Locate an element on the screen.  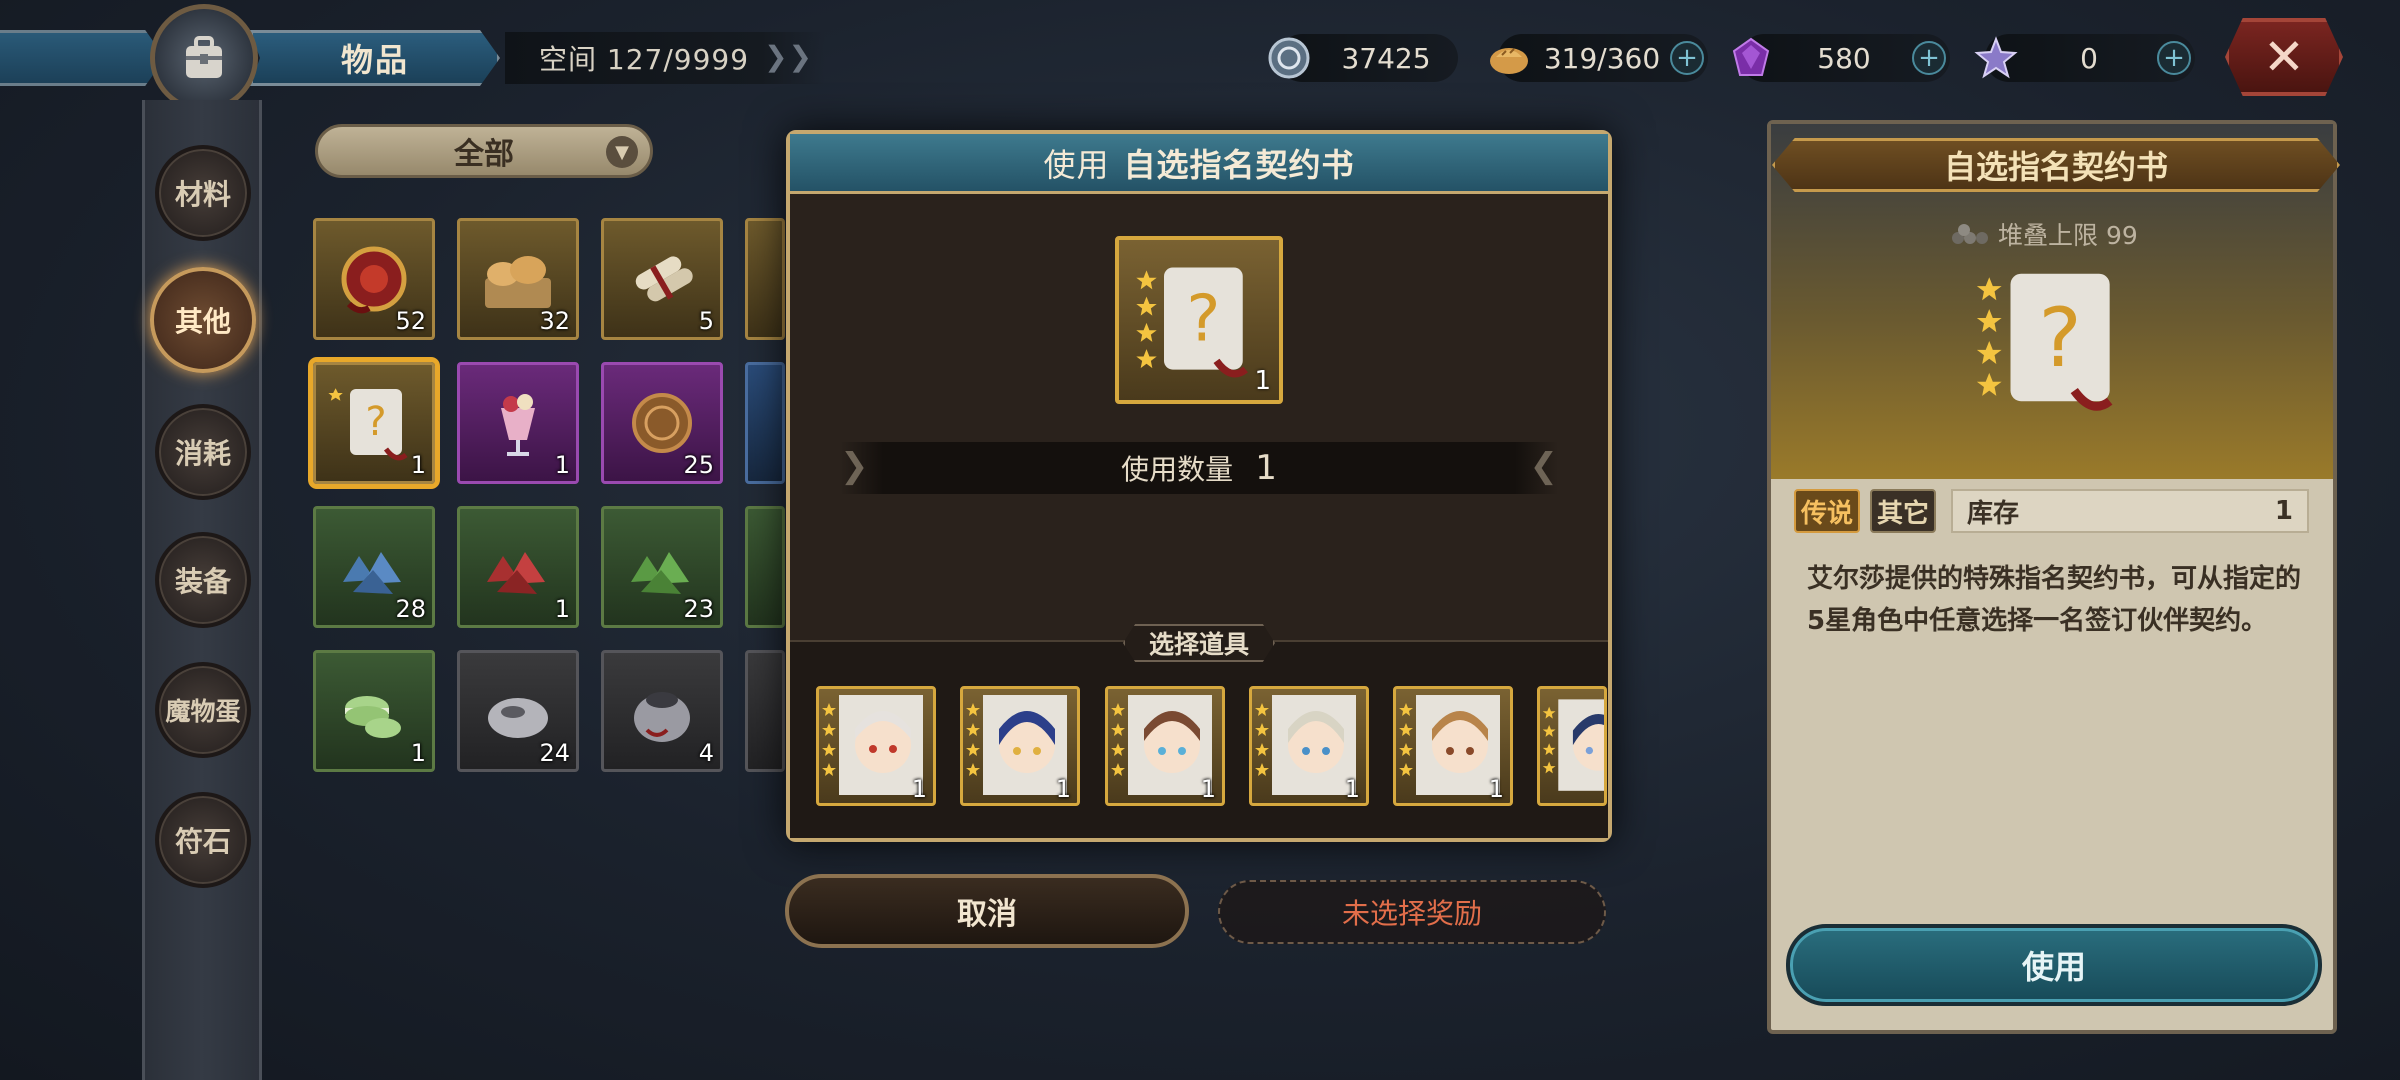
cancel-button: 取消 is located at coordinates (987, 911).